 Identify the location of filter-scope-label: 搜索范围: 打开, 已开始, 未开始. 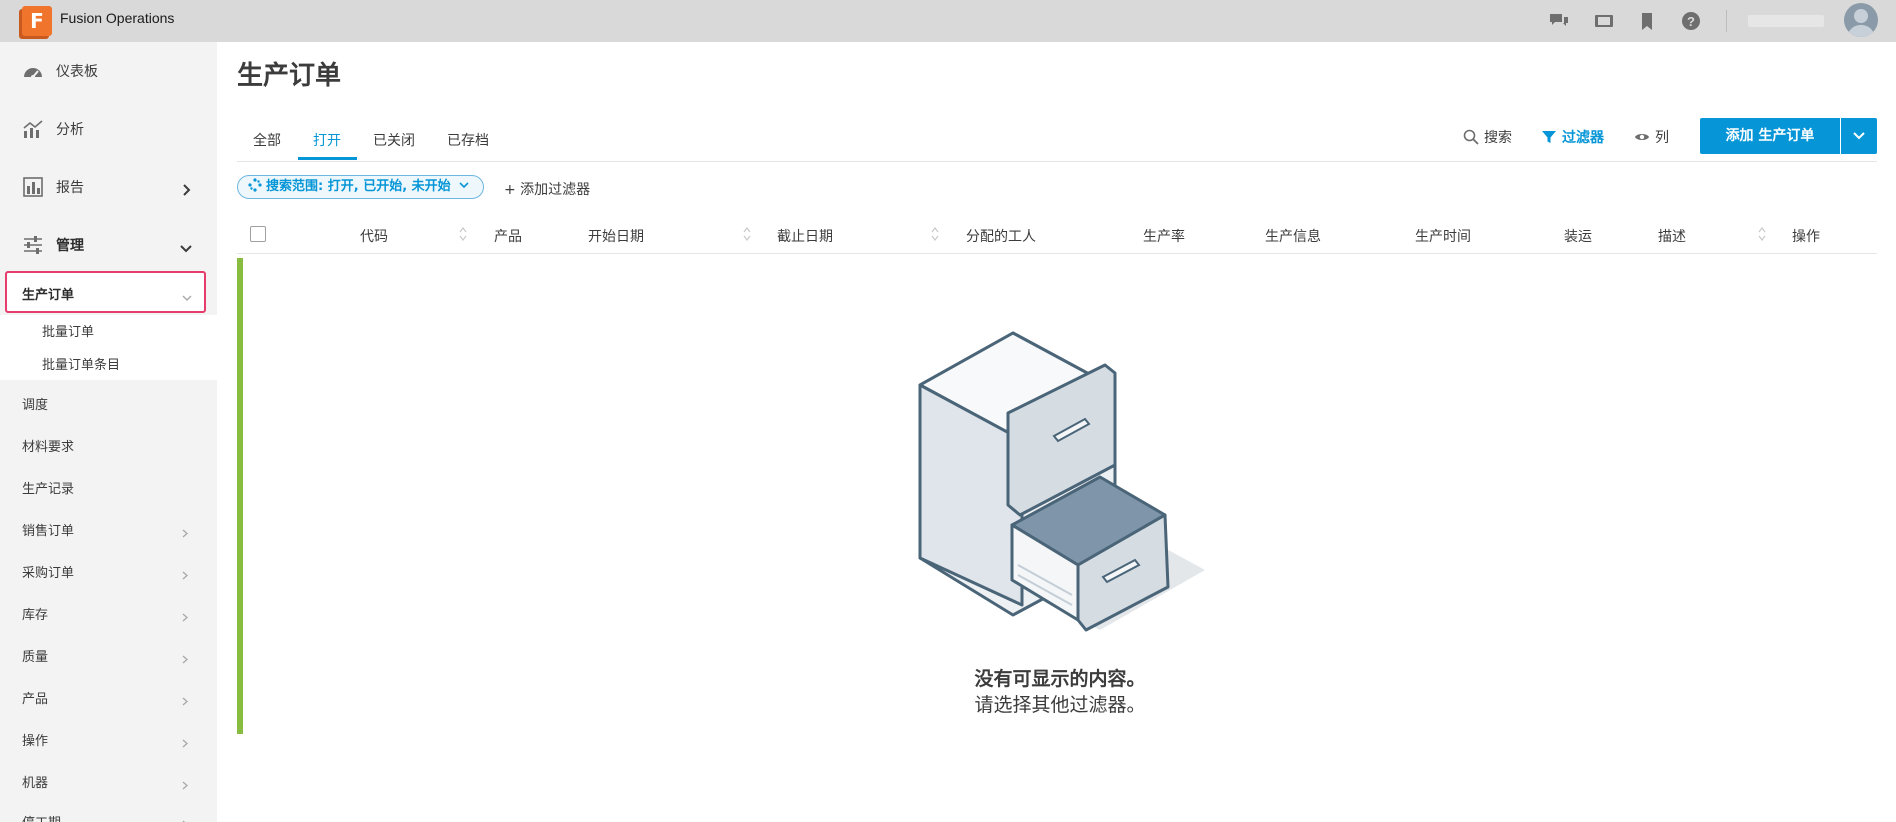
(358, 186).